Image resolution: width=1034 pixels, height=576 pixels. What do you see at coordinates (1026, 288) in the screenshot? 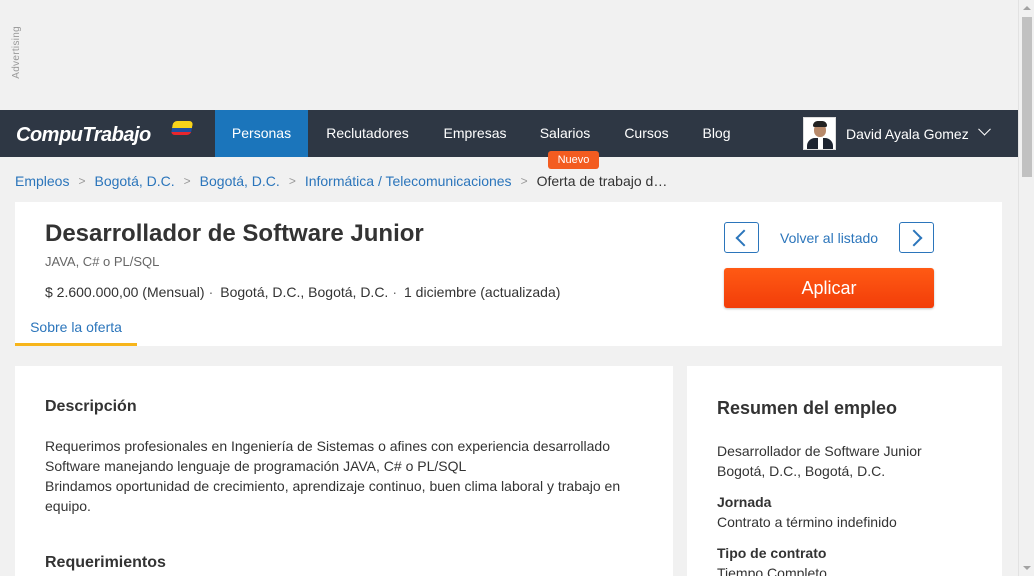
I see `page-scrollbar` at bounding box center [1026, 288].